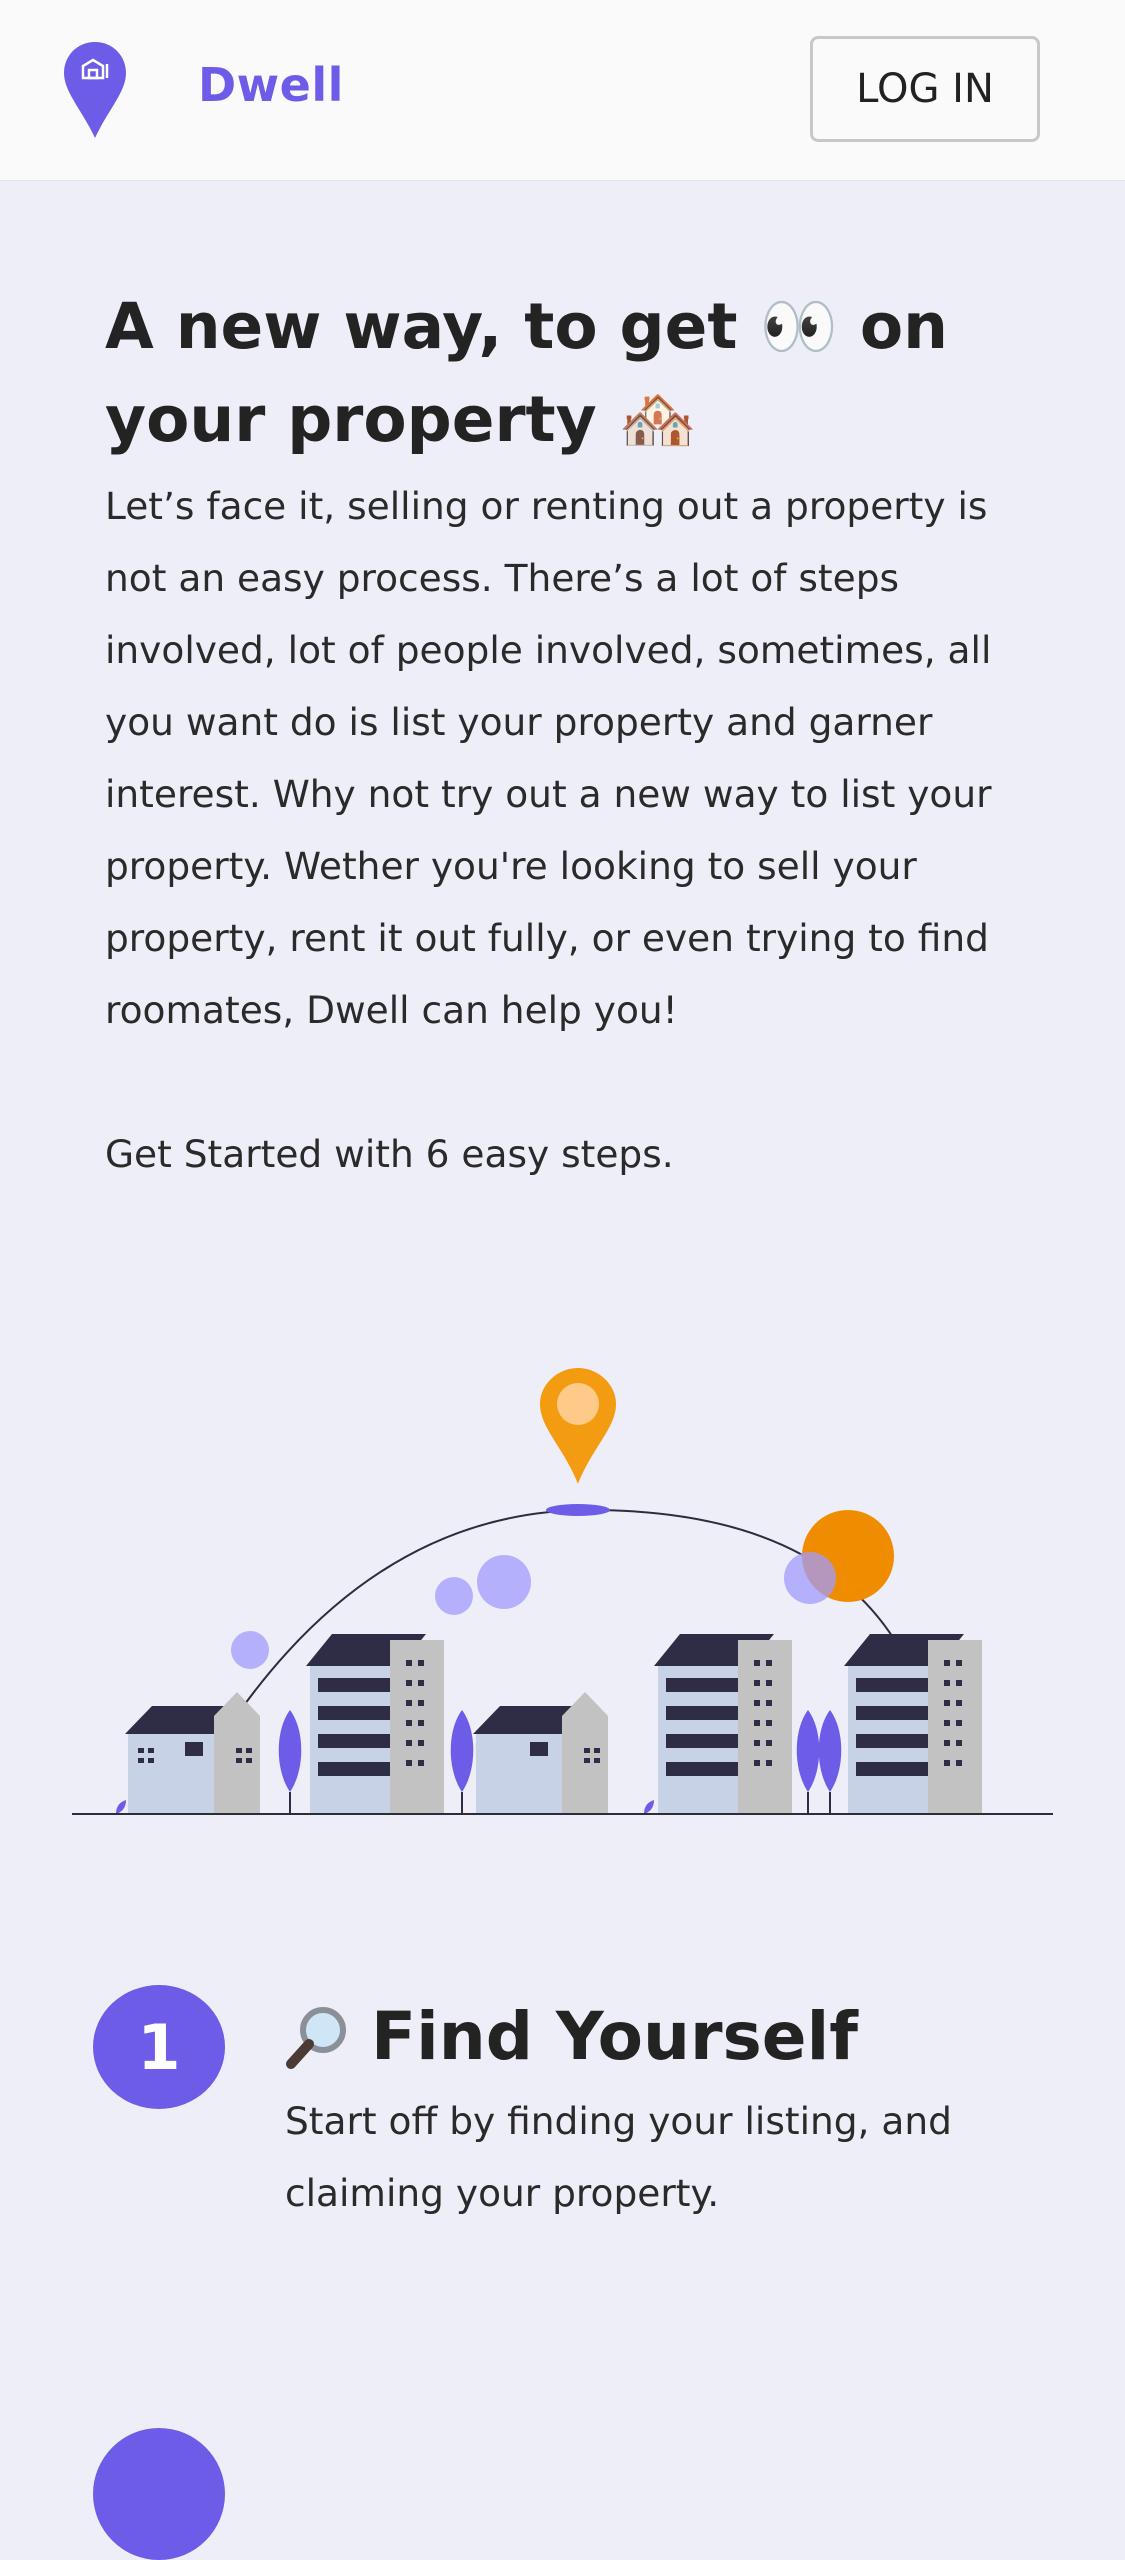 The width and height of the screenshot is (1125, 2560). What do you see at coordinates (798, 326) in the screenshot?
I see `eyes-emoji-icon: 👀` at bounding box center [798, 326].